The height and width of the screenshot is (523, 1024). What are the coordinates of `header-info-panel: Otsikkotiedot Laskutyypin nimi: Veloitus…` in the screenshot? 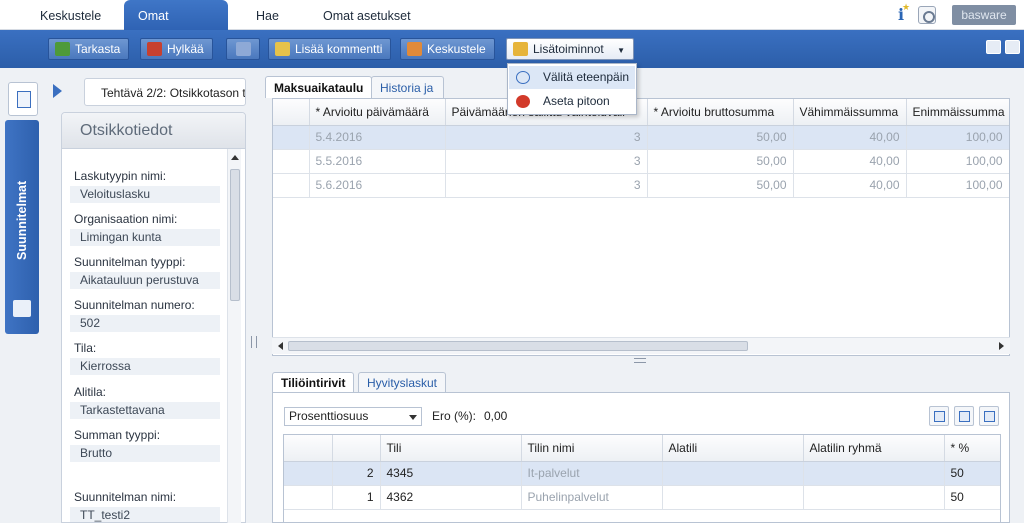 It's located at (153, 317).